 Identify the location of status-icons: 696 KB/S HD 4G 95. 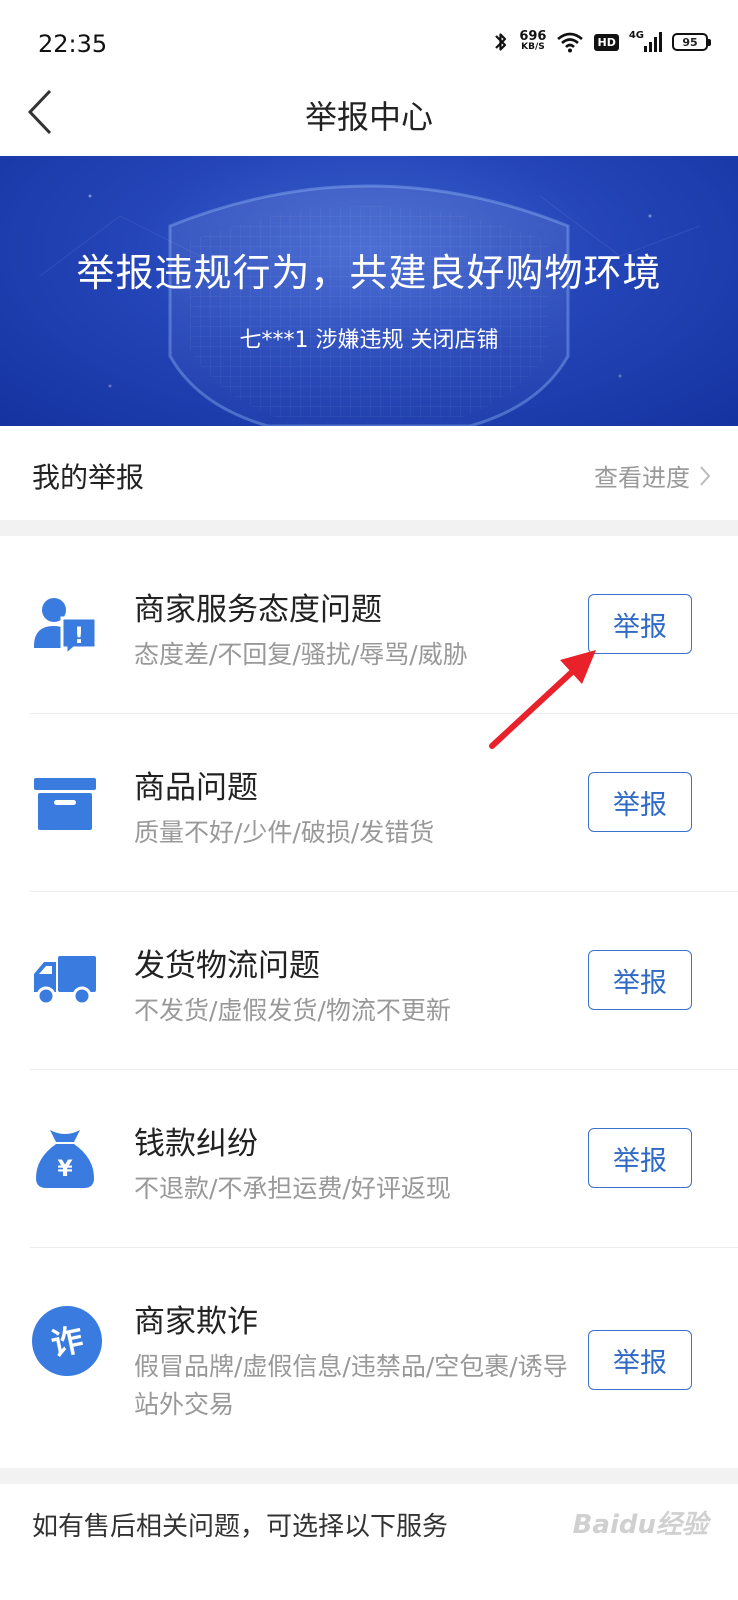
(602, 41).